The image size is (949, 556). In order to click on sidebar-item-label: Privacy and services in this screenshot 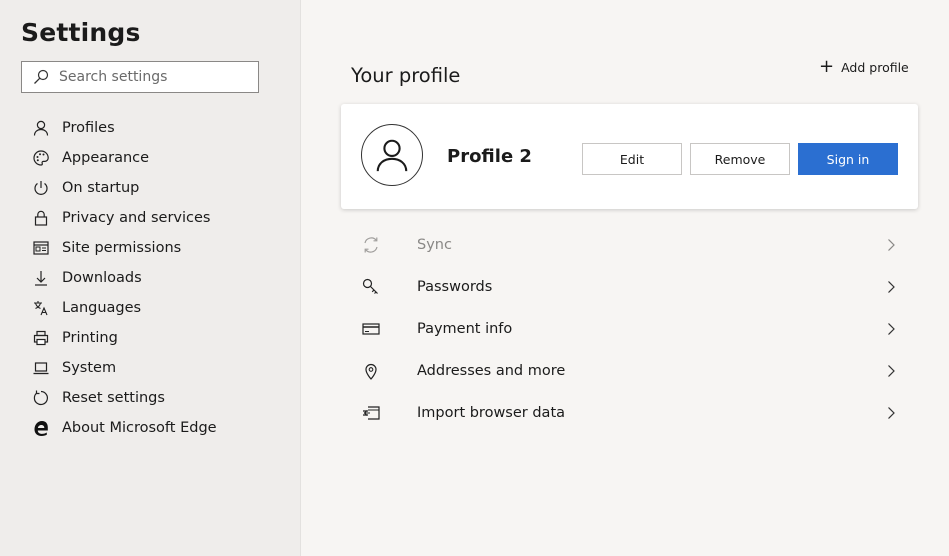, I will do `click(136, 218)`.